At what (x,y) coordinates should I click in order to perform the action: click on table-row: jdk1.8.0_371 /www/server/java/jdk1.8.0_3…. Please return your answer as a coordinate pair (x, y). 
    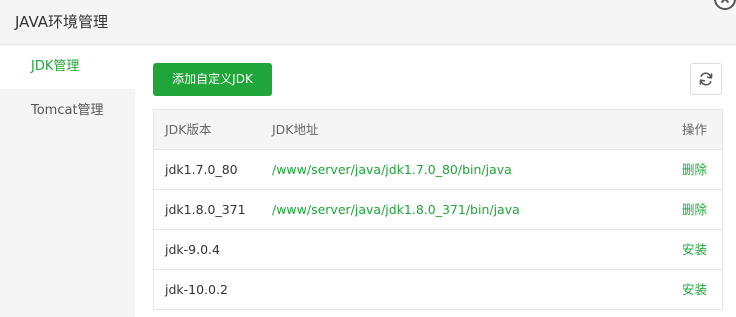
    Looking at the image, I should click on (438, 210).